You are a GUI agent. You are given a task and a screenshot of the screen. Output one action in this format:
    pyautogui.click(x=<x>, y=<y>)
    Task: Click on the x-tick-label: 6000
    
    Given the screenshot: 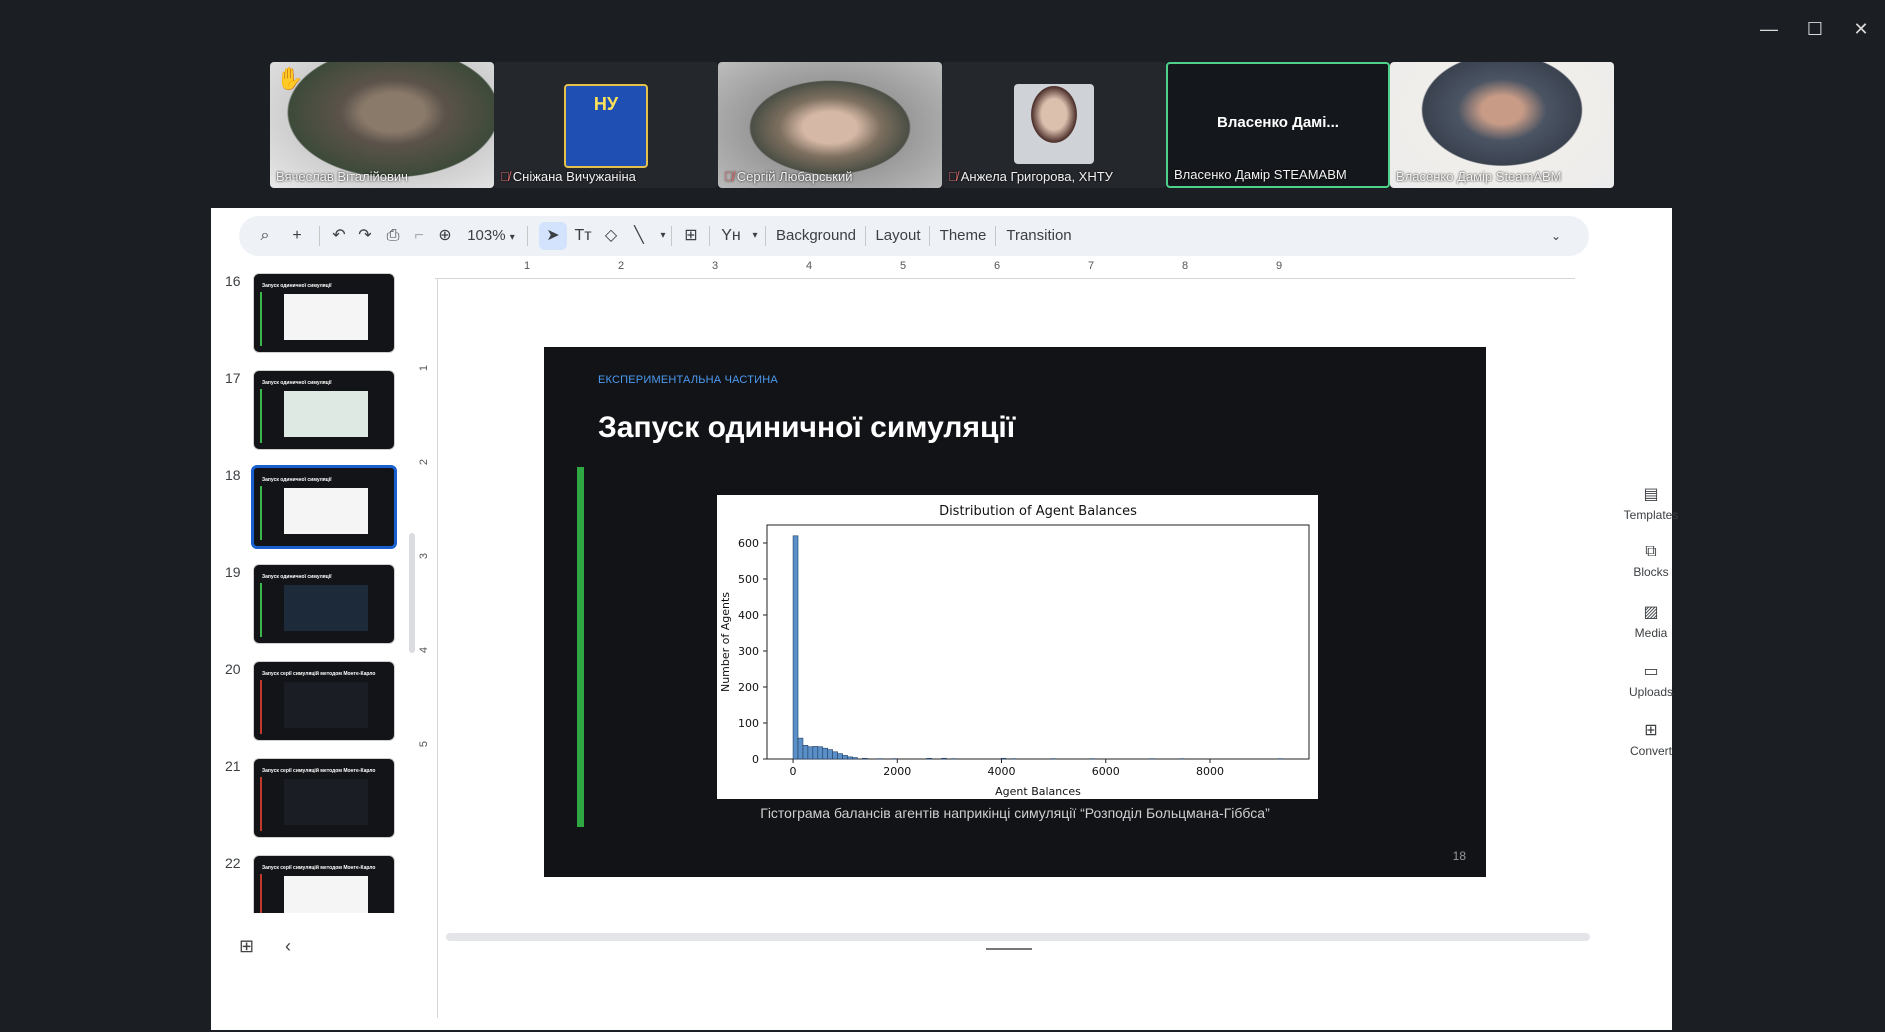 What is the action you would take?
    pyautogui.click(x=1106, y=771)
    